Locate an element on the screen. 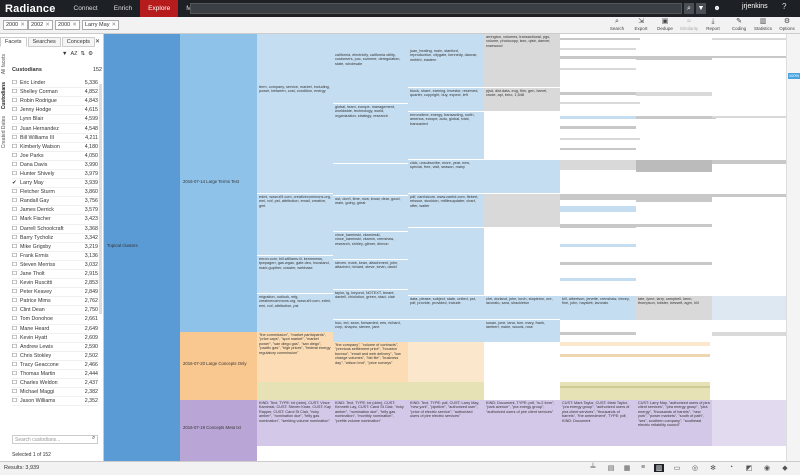 Image resolution: width=800 pixels, height=475 pixels. custodian-row: ☐ Kevin Ruscitti 2,853 is located at coordinates (55, 284).